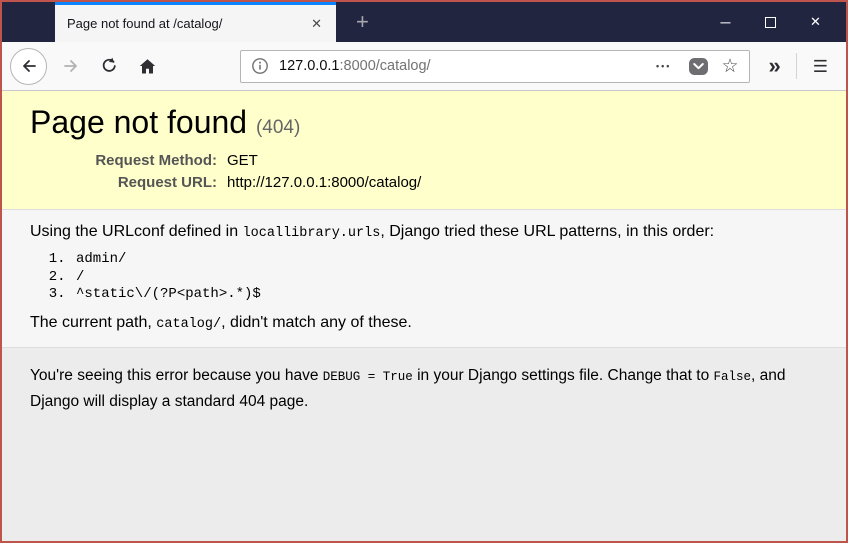 This screenshot has height=543, width=848. I want to click on list-item: ^static\/(?P<path>.*)$, so click(446, 295).